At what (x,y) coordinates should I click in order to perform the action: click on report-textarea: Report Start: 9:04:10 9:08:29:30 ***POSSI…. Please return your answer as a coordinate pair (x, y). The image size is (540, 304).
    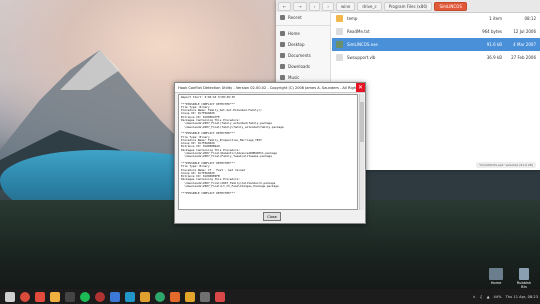
    Looking at the image, I should click on (268, 152).